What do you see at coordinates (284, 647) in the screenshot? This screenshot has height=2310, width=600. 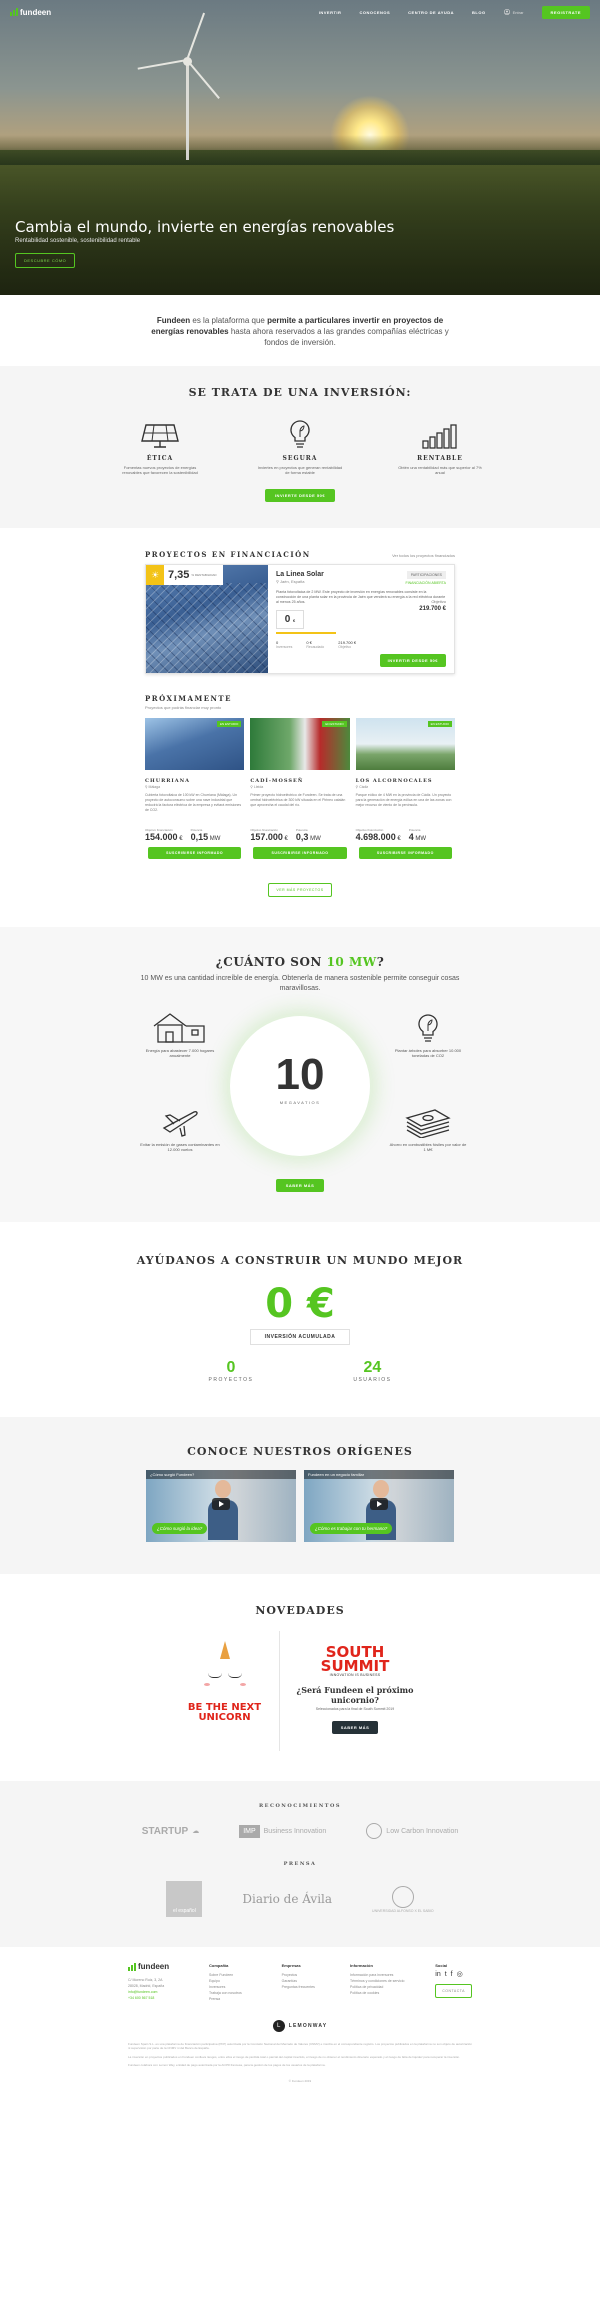 I see `stat-label: Inversores` at bounding box center [284, 647].